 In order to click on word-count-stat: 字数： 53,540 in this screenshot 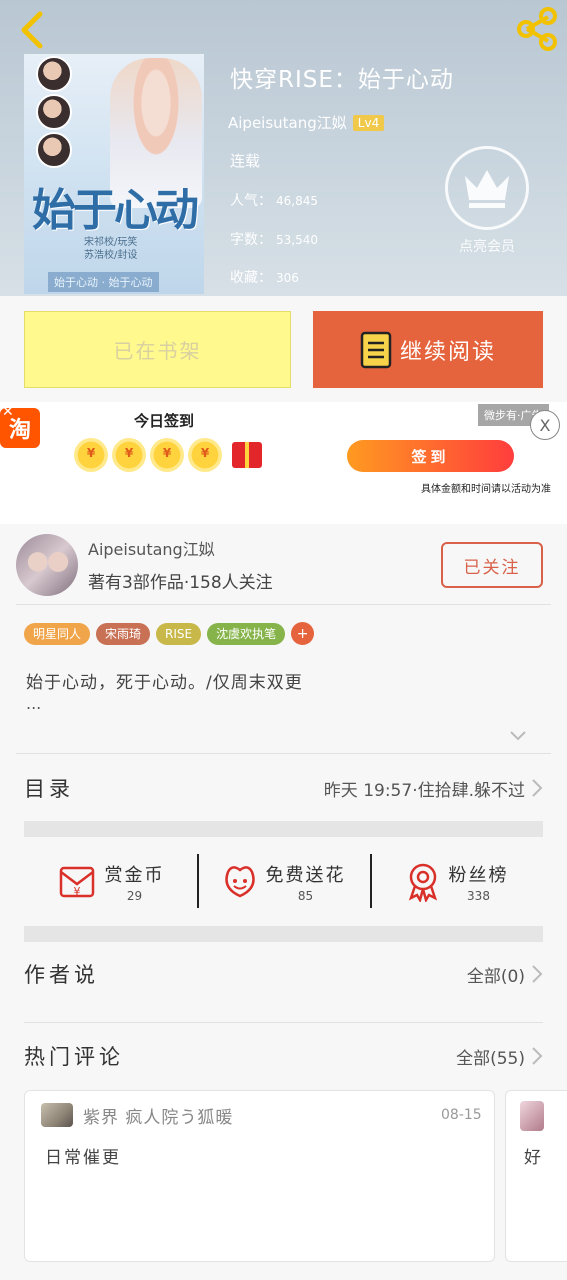, I will do `click(274, 240)`.